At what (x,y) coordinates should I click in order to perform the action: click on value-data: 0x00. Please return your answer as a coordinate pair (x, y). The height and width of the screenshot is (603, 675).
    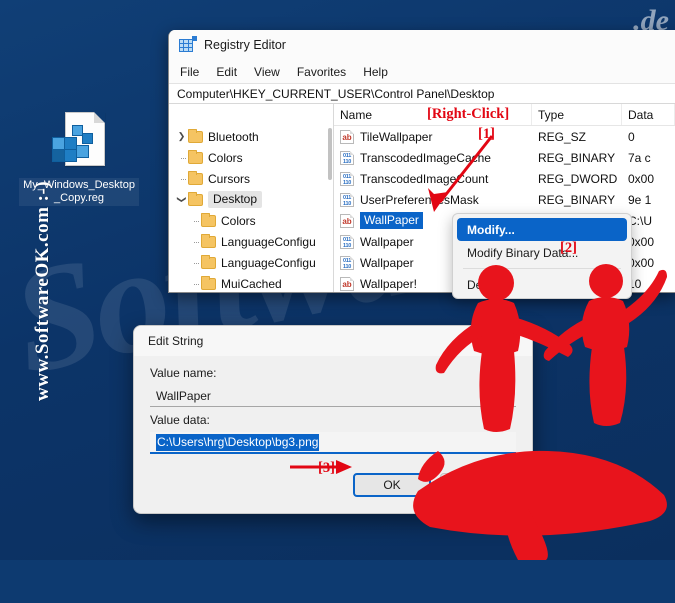
    Looking at the image, I should click on (641, 178).